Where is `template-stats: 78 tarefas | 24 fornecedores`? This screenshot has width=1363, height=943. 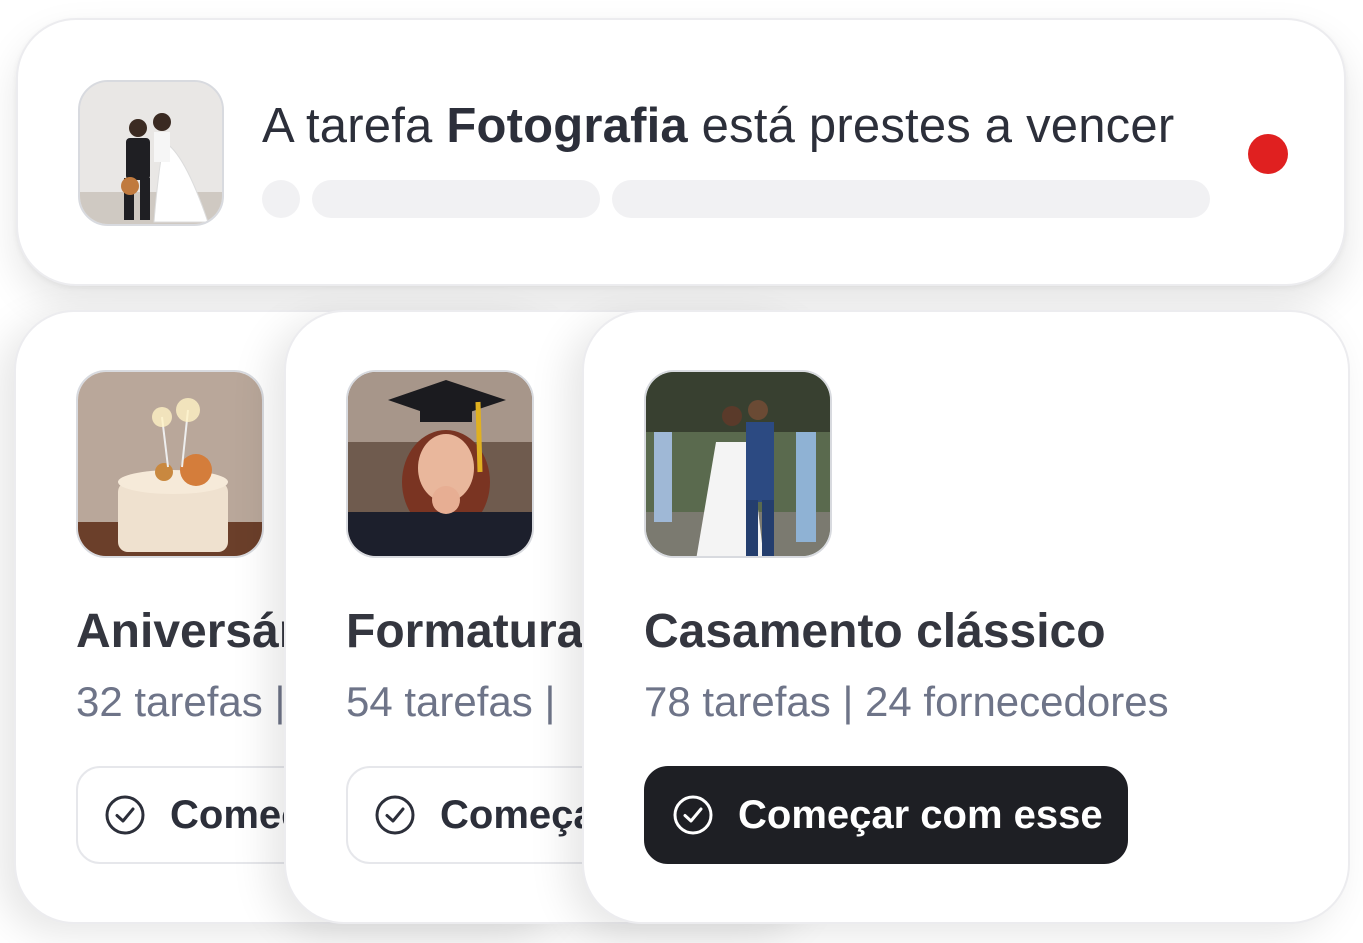 template-stats: 78 tarefas | 24 fornecedores is located at coordinates (906, 701).